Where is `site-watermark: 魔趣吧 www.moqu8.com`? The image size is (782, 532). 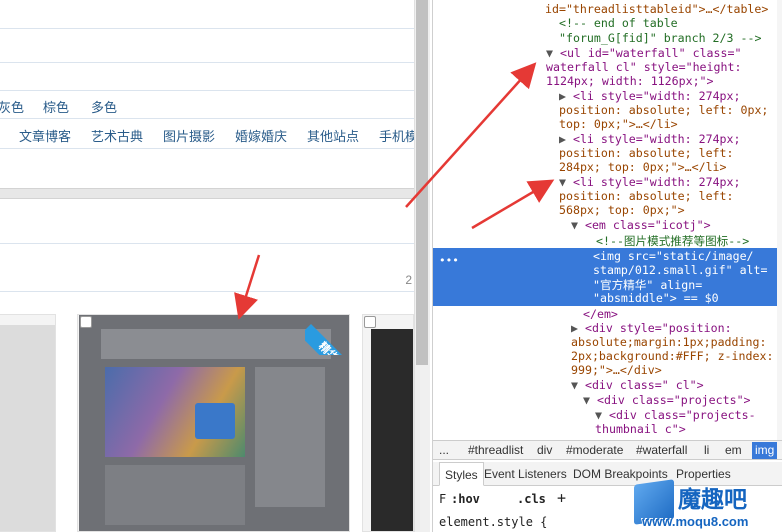 site-watermark: 魔趣吧 www.moqu8.com is located at coordinates (707, 505).